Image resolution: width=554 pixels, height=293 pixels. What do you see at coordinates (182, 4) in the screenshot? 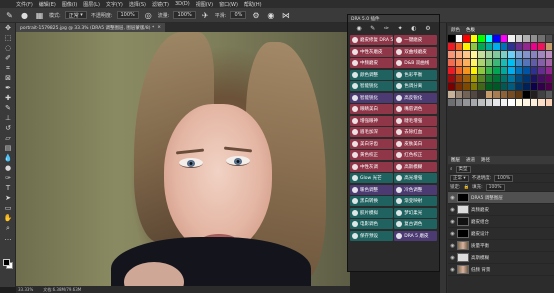
I see `menu-3d: 3D(D)` at bounding box center [182, 4].